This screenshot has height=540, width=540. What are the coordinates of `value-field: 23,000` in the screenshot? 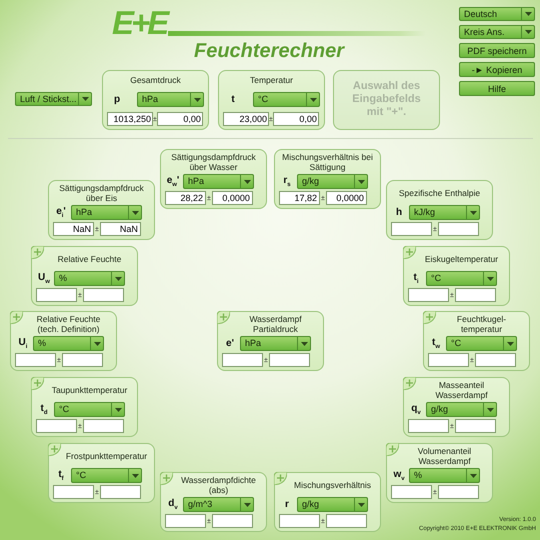 It's located at (246, 119).